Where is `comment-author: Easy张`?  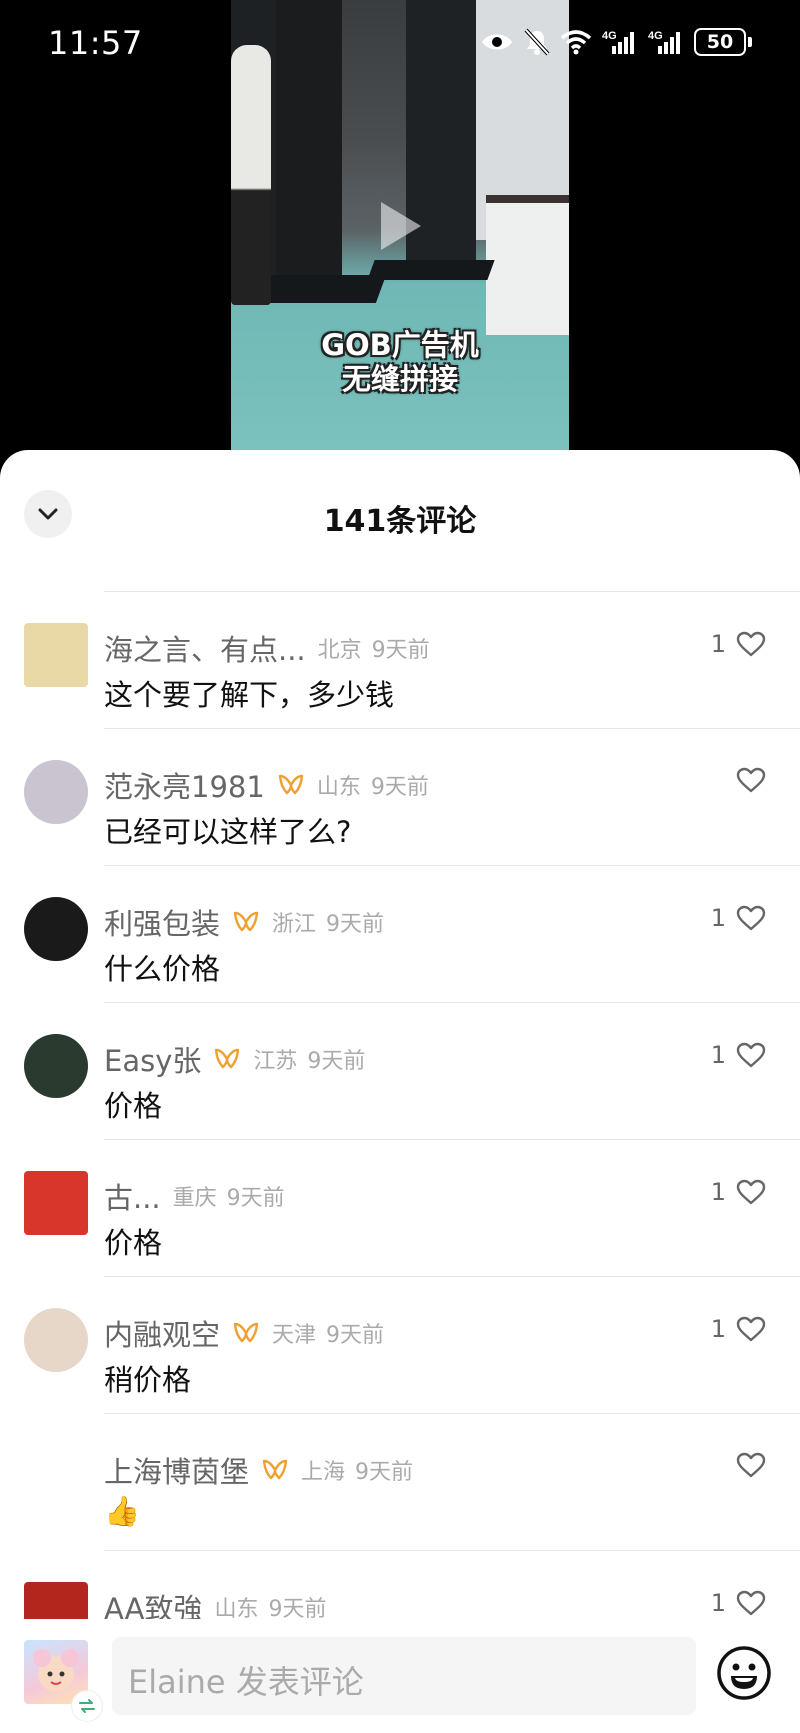
comment-author: Easy张 is located at coordinates (152, 1059).